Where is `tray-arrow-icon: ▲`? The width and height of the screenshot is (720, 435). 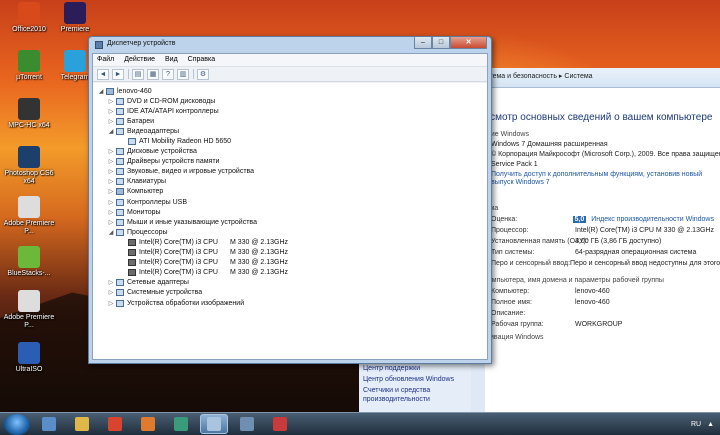 tray-arrow-icon: ▲ is located at coordinates (710, 424).